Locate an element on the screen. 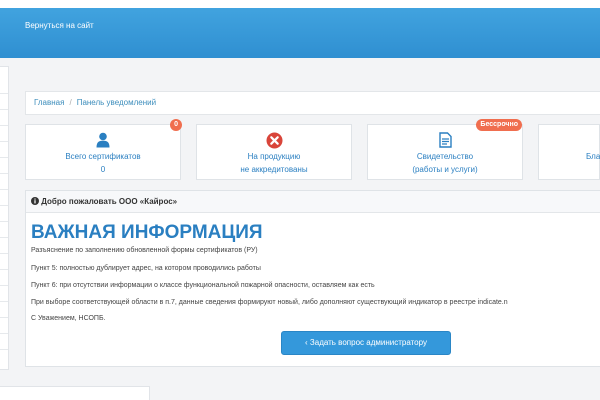 This screenshot has width=600, height=400. ask-admin-label: Задать вопрос администратору is located at coordinates (368, 342).